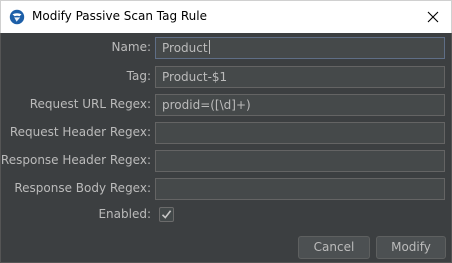 The width and height of the screenshot is (452, 263). What do you see at coordinates (185, 48) in the screenshot?
I see `name-value: Product` at bounding box center [185, 48].